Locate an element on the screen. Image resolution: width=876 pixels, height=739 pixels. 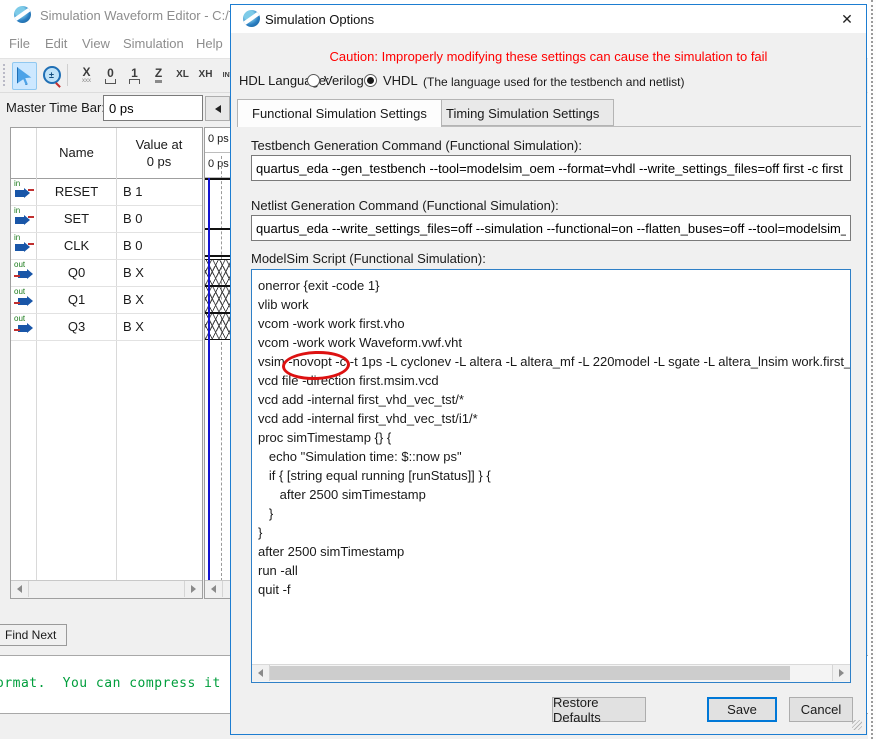
restore-defaults-button: Restore Defaults is located at coordinates (599, 710).